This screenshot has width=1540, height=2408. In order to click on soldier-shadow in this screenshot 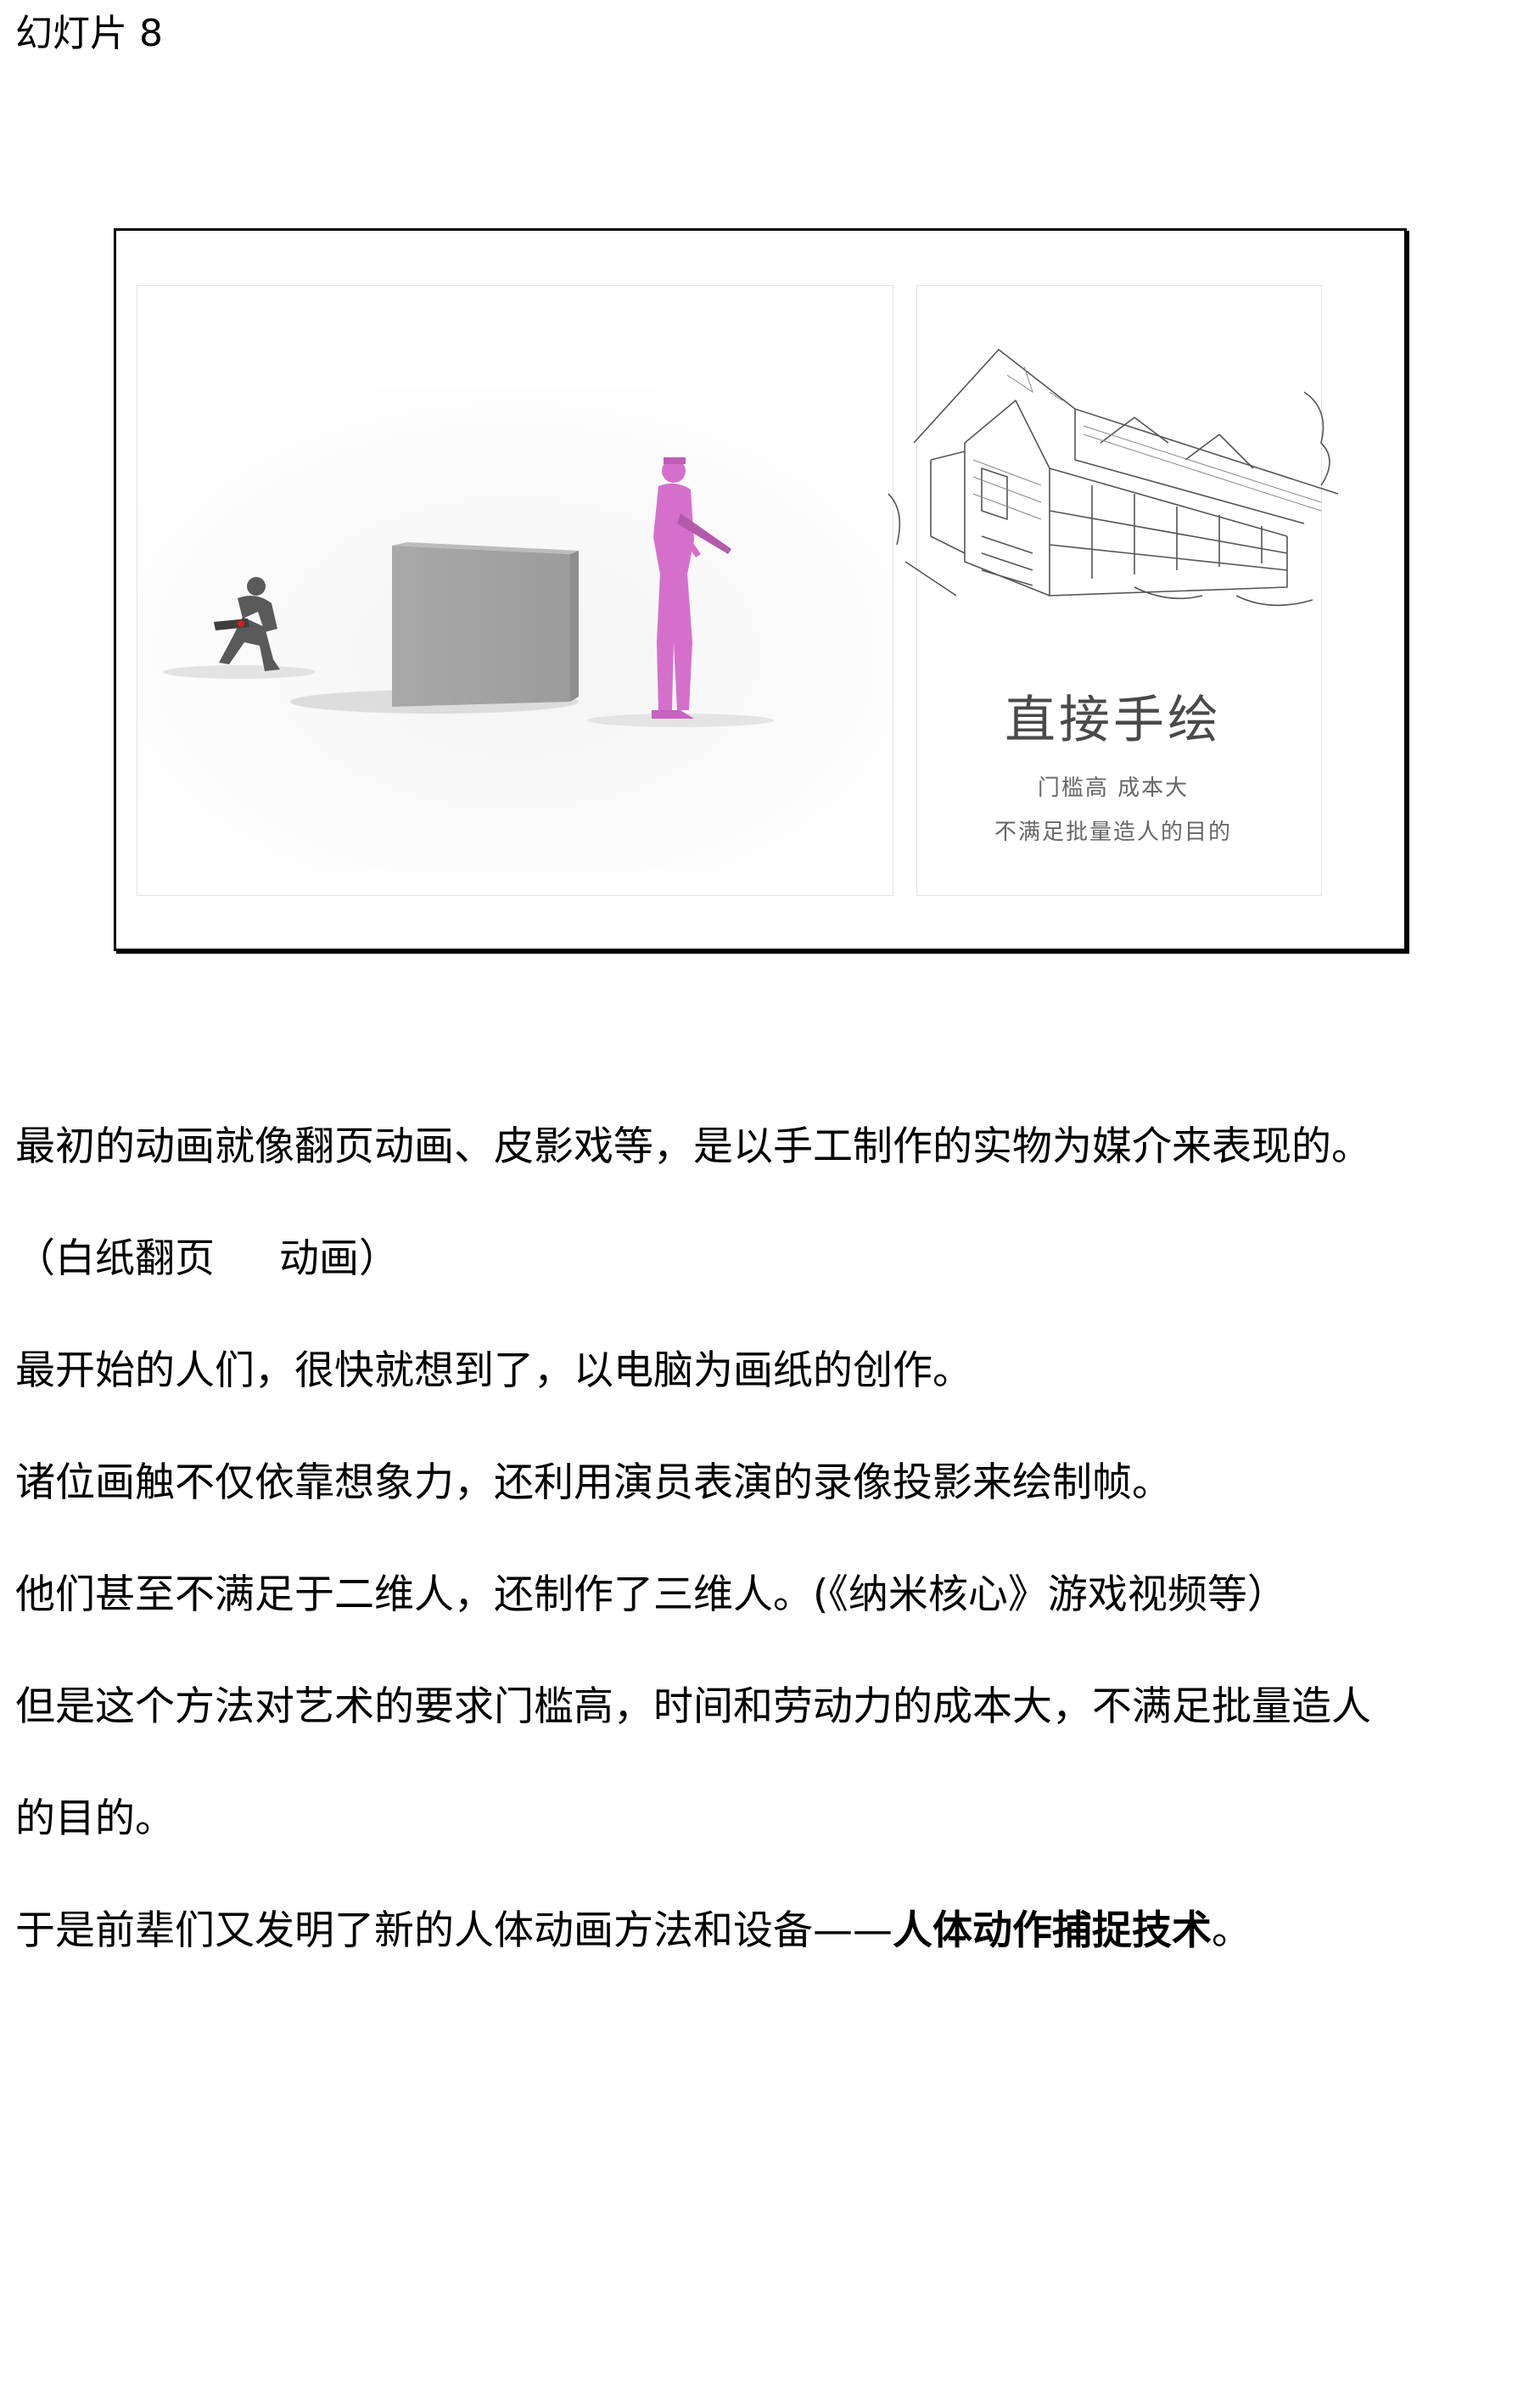, I will do `click(240, 672)`.